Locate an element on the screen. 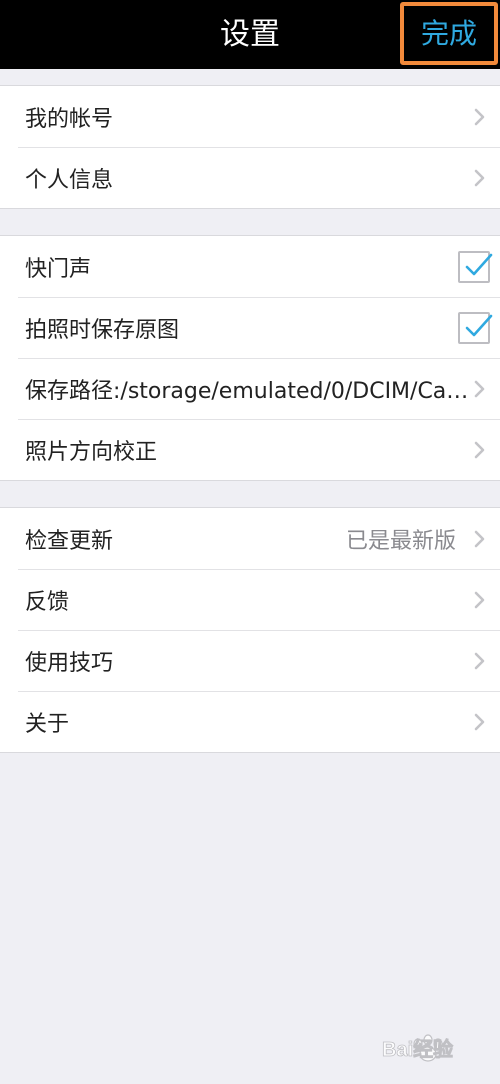  row-save-path: 保存路径:/storage/emulated/0/DCIM/Camera is located at coordinates (250, 388).